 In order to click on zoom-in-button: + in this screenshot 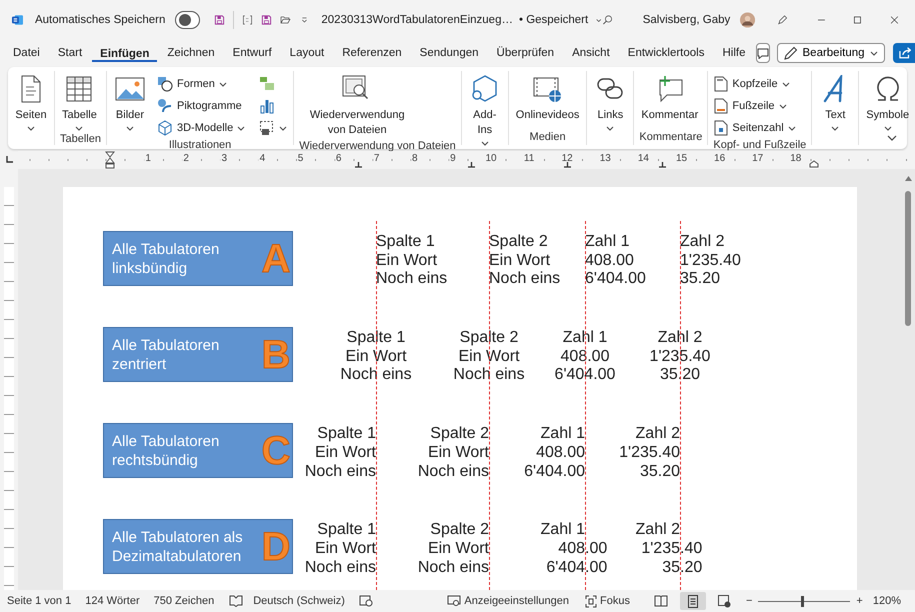, I will do `click(859, 601)`.